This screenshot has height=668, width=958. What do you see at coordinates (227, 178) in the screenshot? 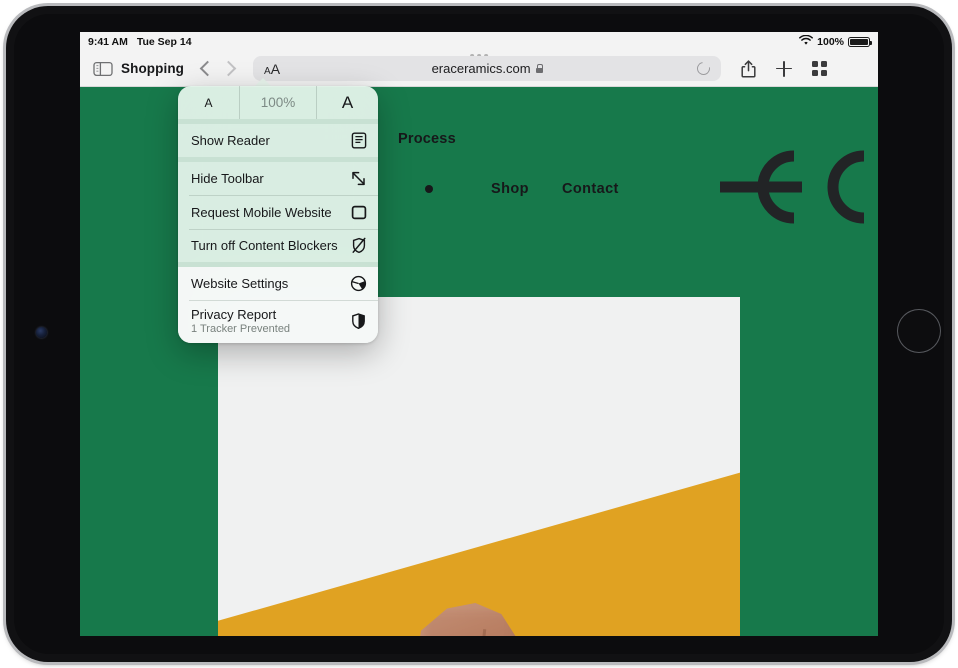
I see `menu-item-label: Hide Toolbar` at bounding box center [227, 178].